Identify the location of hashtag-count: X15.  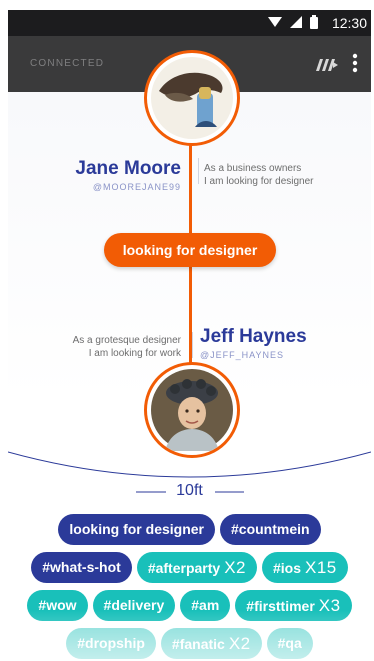
(321, 567).